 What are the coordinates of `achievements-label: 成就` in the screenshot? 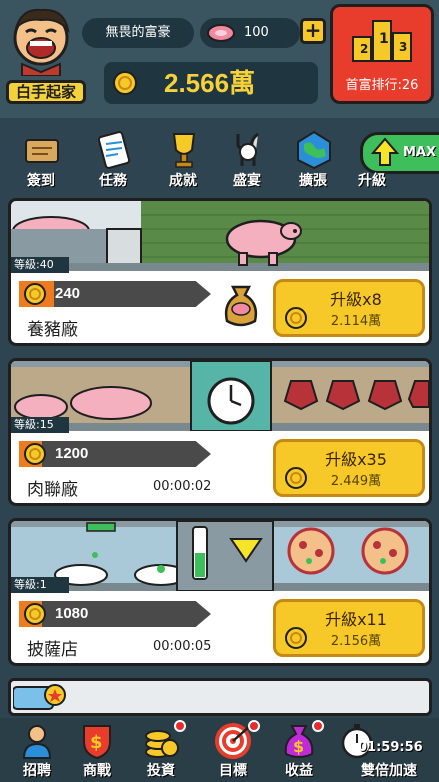 It's located at (183, 181).